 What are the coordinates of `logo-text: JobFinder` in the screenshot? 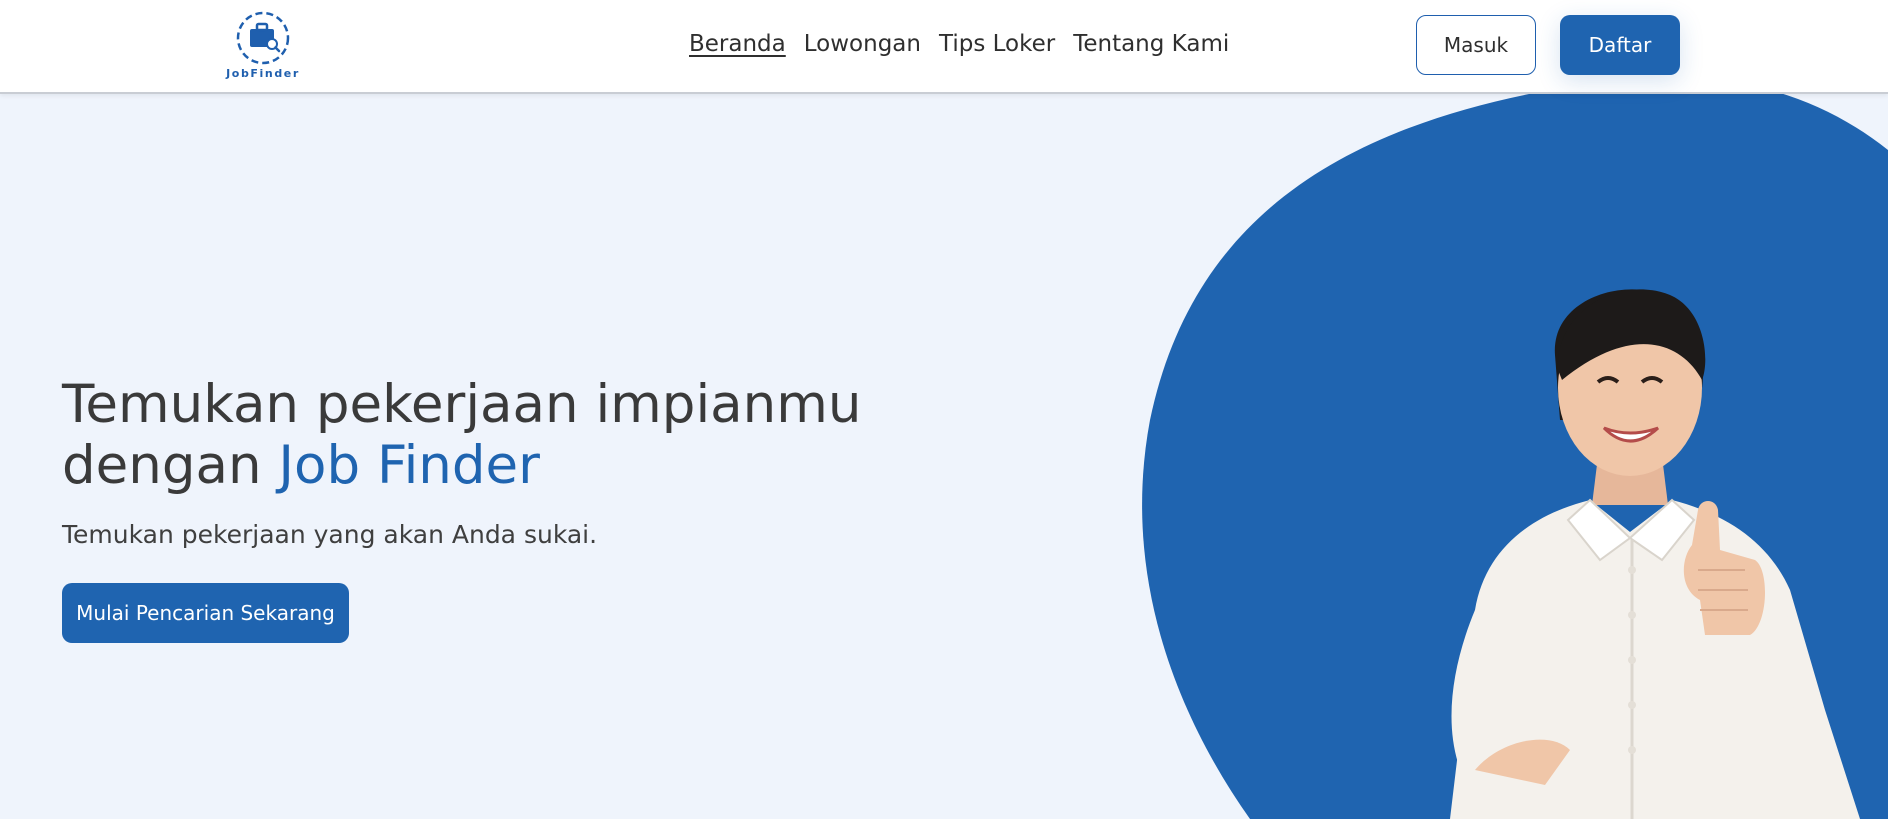 It's located at (263, 73).